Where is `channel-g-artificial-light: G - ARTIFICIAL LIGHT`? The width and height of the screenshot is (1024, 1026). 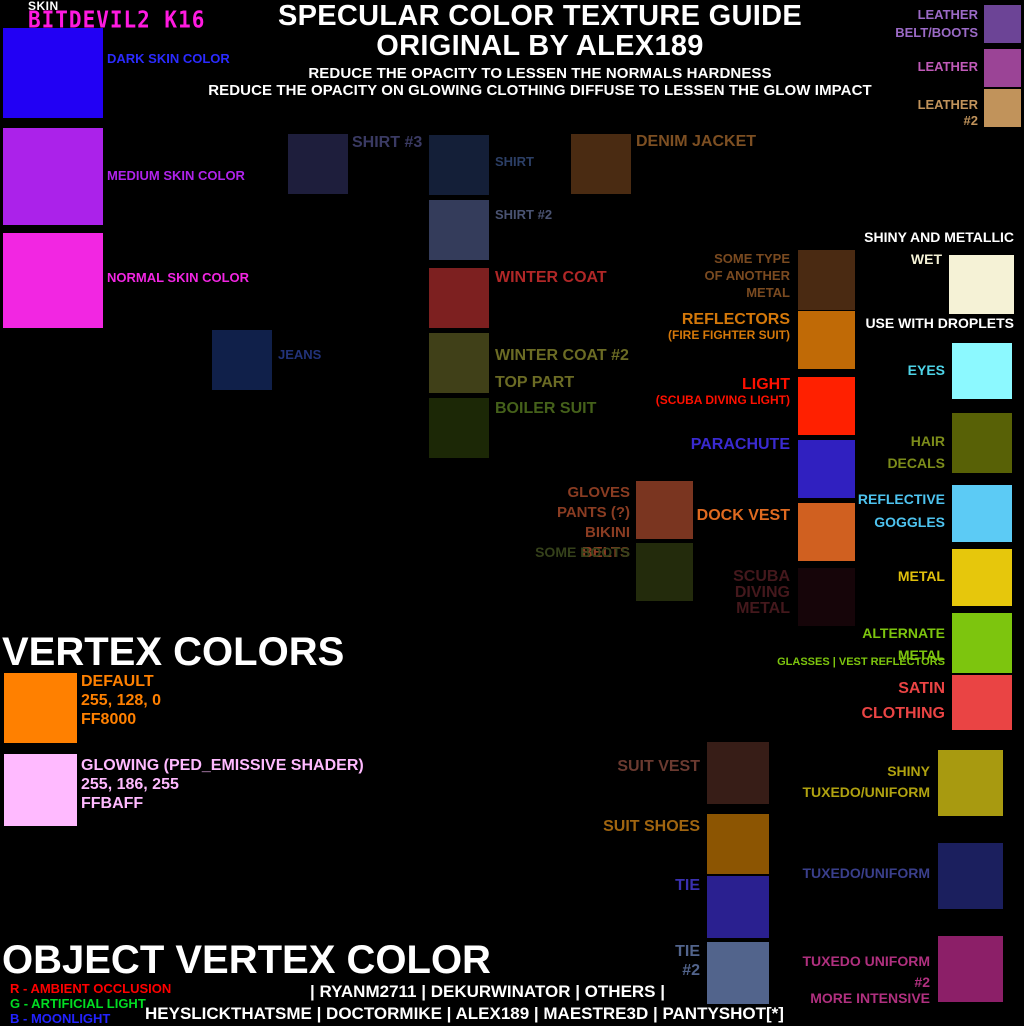 channel-g-artificial-light: G - ARTIFICIAL LIGHT is located at coordinates (78, 1003).